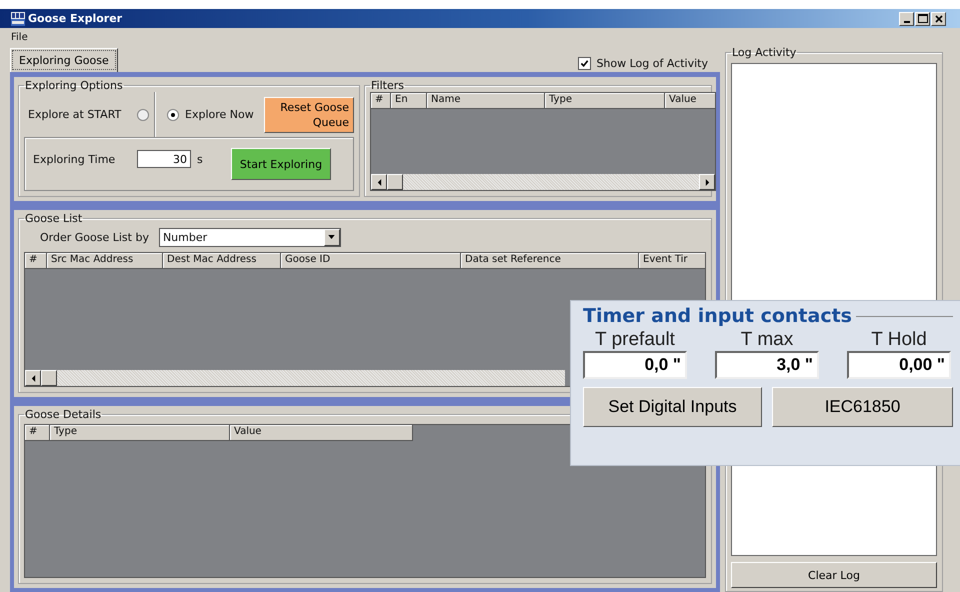 This screenshot has width=960, height=592. I want to click on maximize-icon, so click(923, 18).